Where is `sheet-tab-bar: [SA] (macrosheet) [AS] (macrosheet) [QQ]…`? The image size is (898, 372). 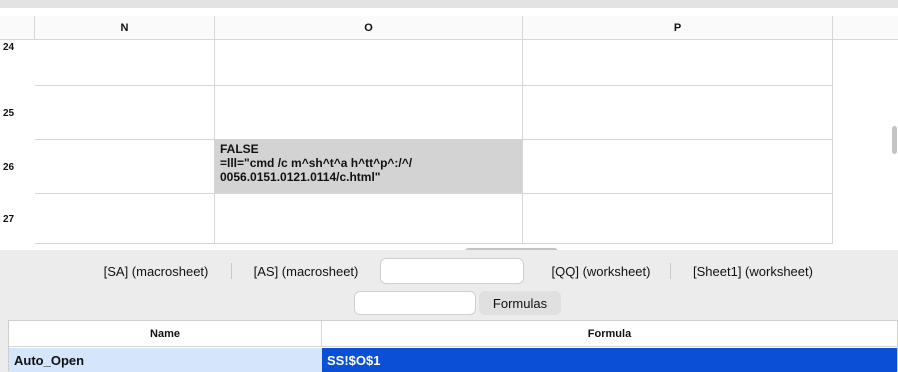 sheet-tab-bar: [SA] (macrosheet) [AS] (macrosheet) [QQ]… is located at coordinates (449, 271).